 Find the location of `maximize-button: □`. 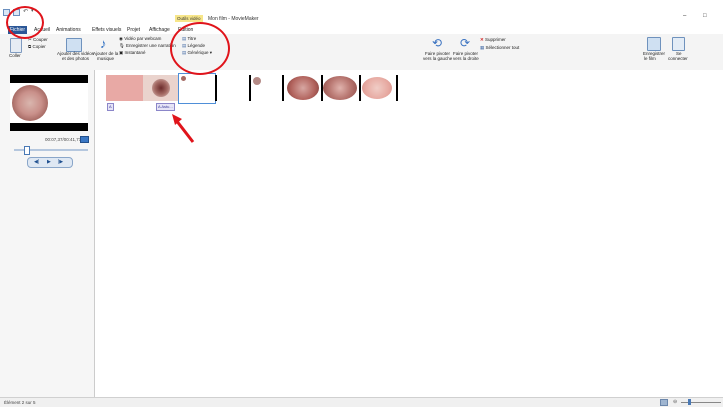

maximize-button: □ is located at coordinates (705, 16).